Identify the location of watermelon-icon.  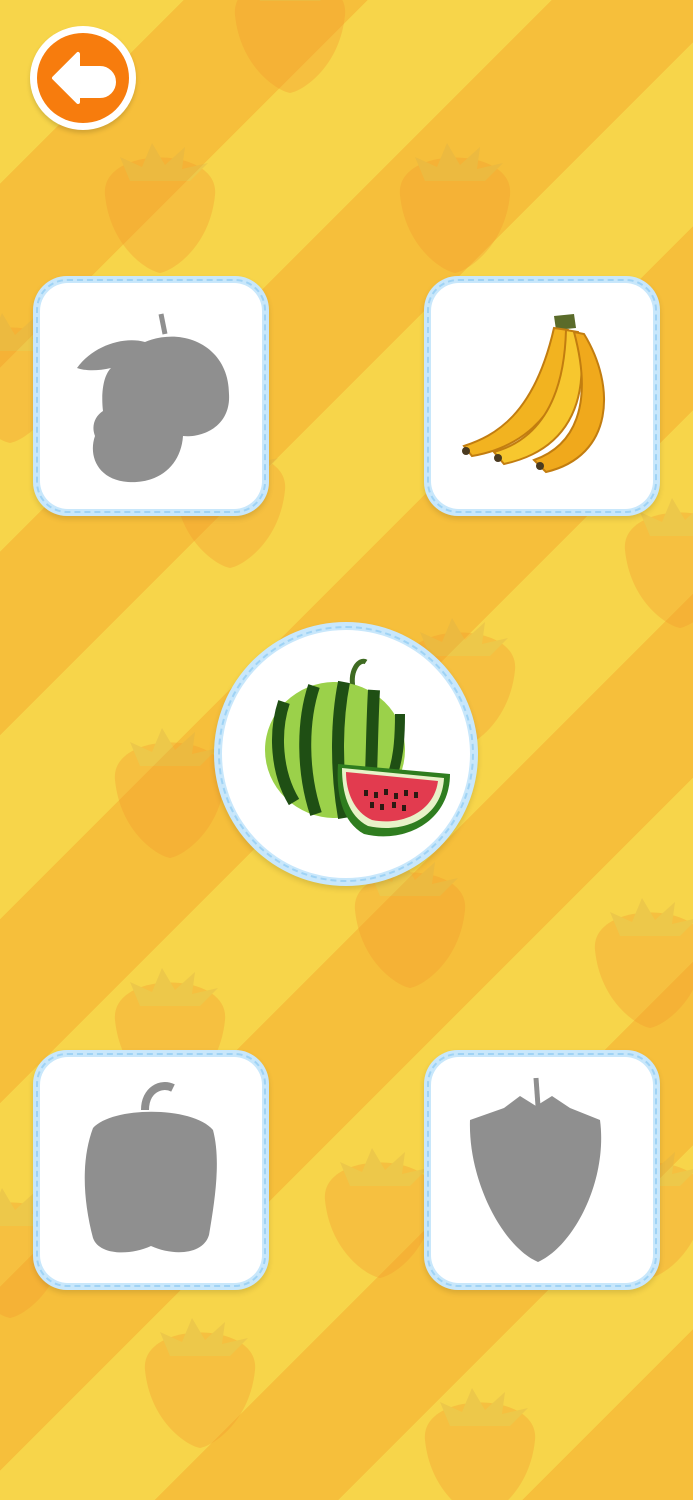
(357, 747).